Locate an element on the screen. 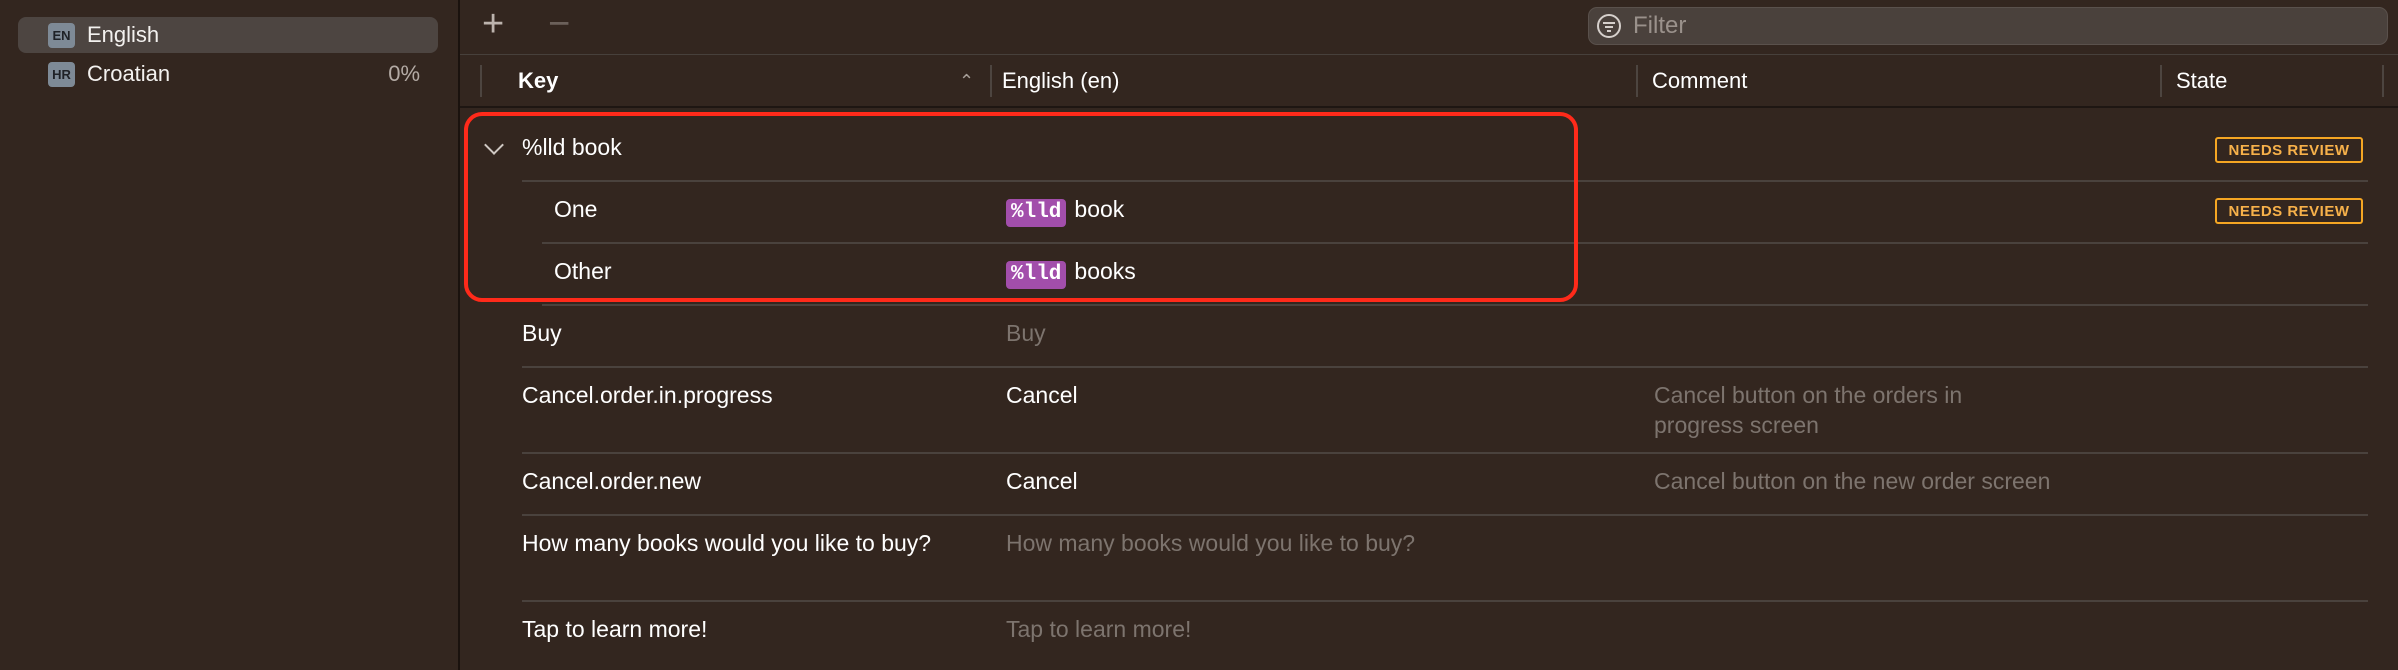 The height and width of the screenshot is (670, 2398). row-key: Cancel.order.new is located at coordinates (611, 481).